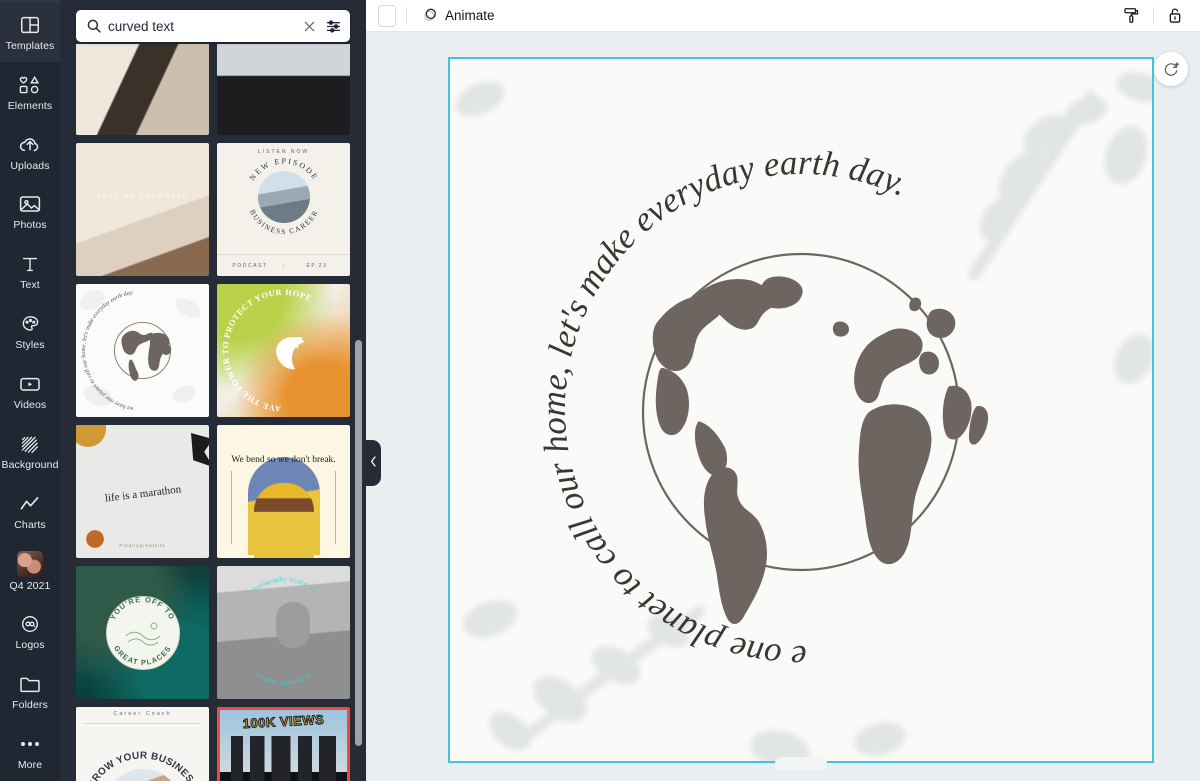  I want to click on sidebar-item-label: Uploads, so click(30, 165).